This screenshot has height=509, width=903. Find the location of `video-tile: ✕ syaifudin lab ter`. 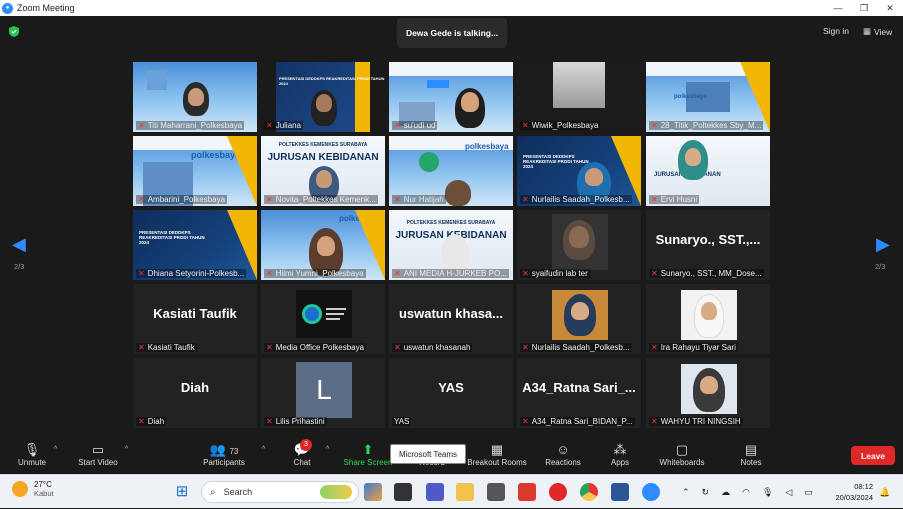

video-tile: ✕ syaifudin lab ter is located at coordinates (579, 245).